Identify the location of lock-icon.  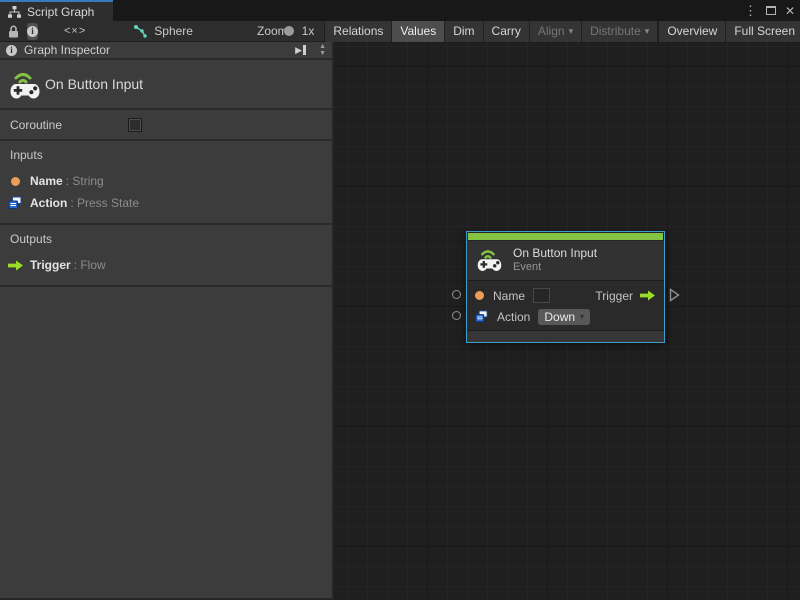
(13, 31).